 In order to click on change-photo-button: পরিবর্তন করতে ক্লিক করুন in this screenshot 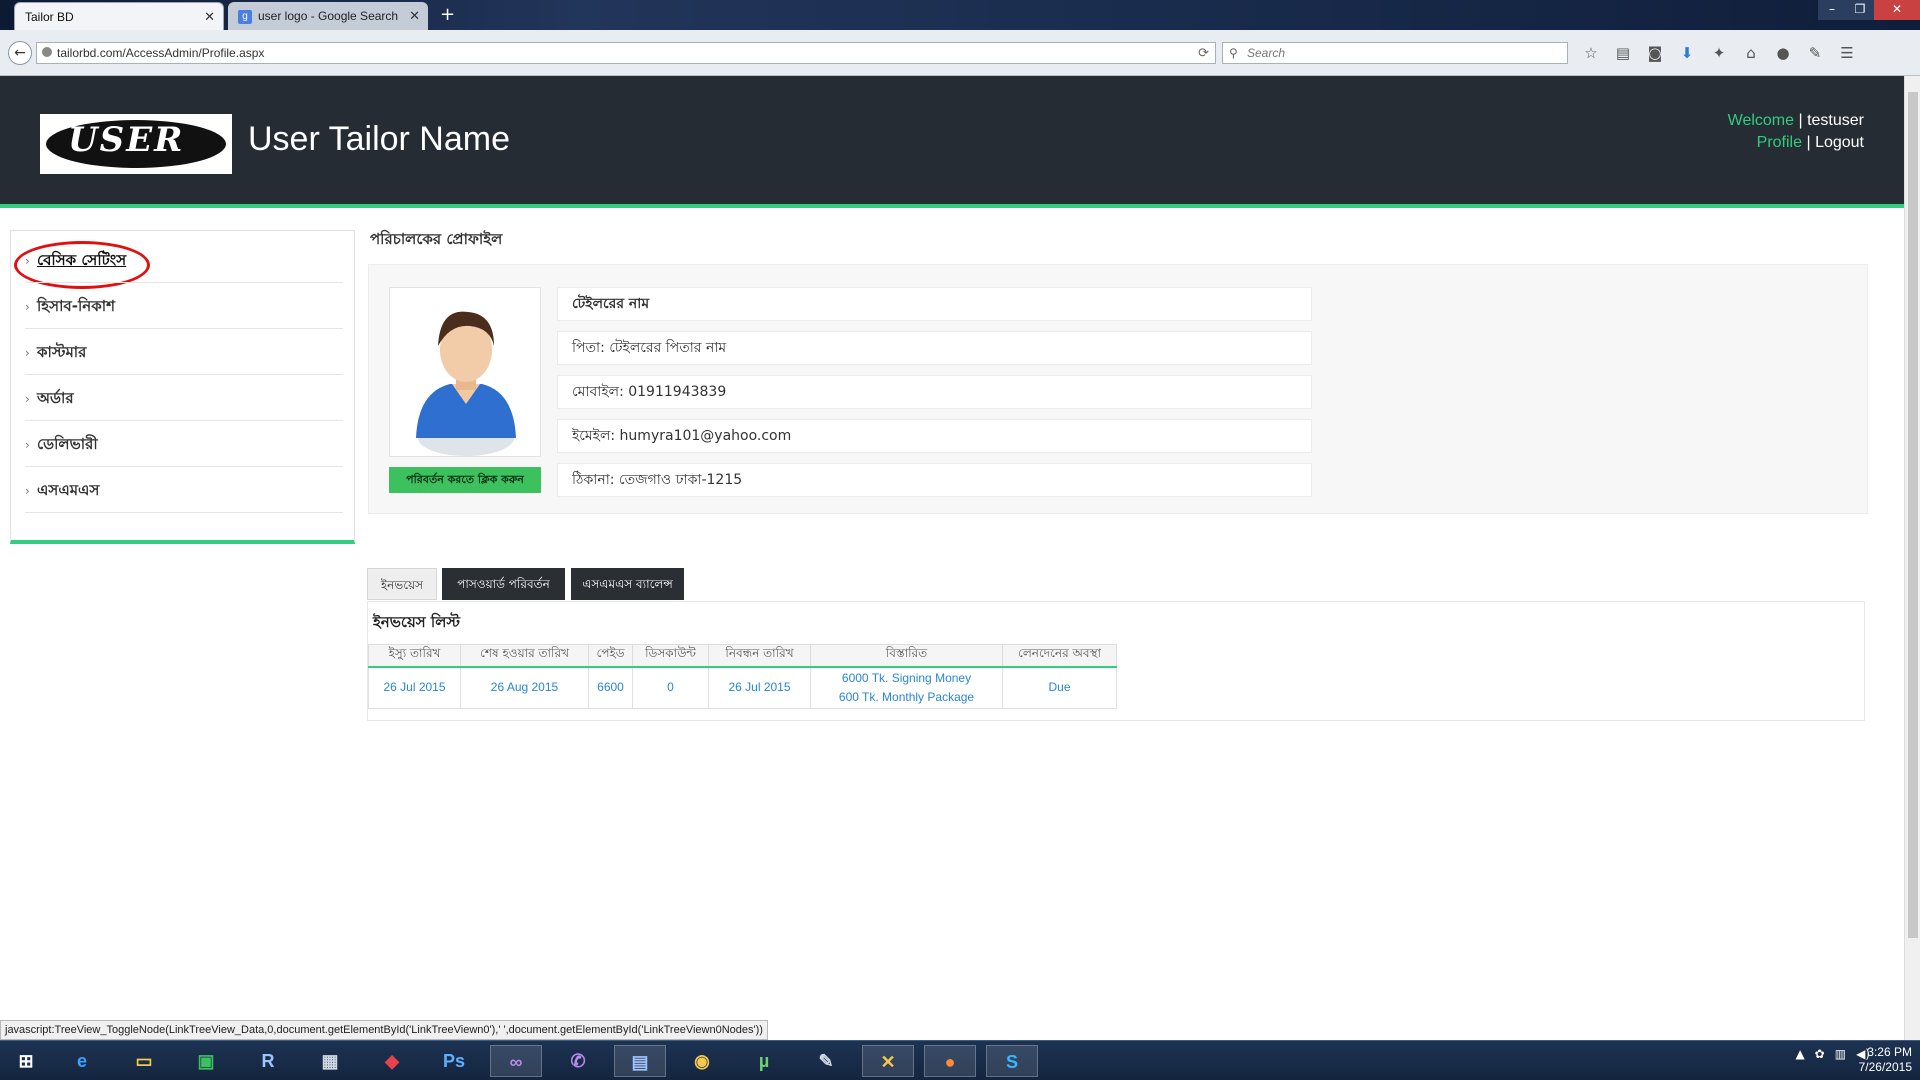, I will do `click(465, 480)`.